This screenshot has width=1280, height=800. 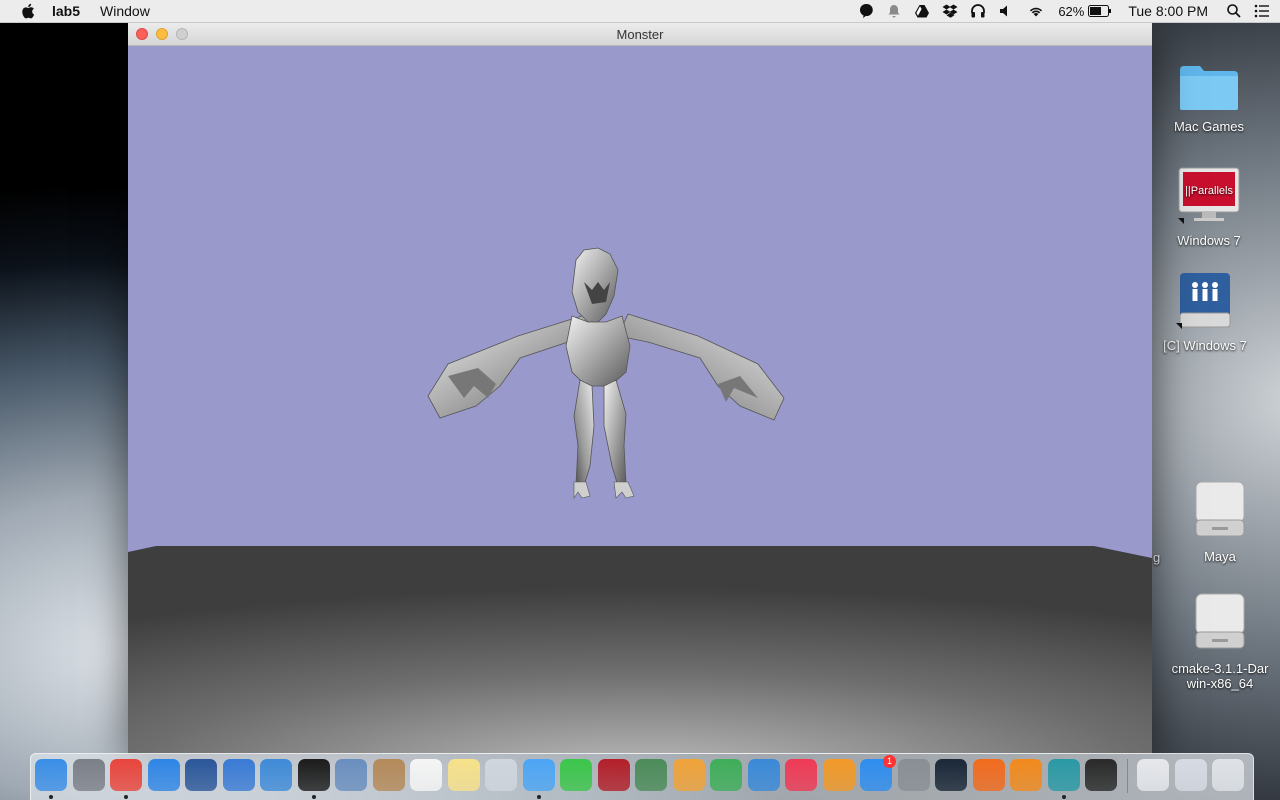 What do you see at coordinates (1100, 11) in the screenshot?
I see `battery-icon` at bounding box center [1100, 11].